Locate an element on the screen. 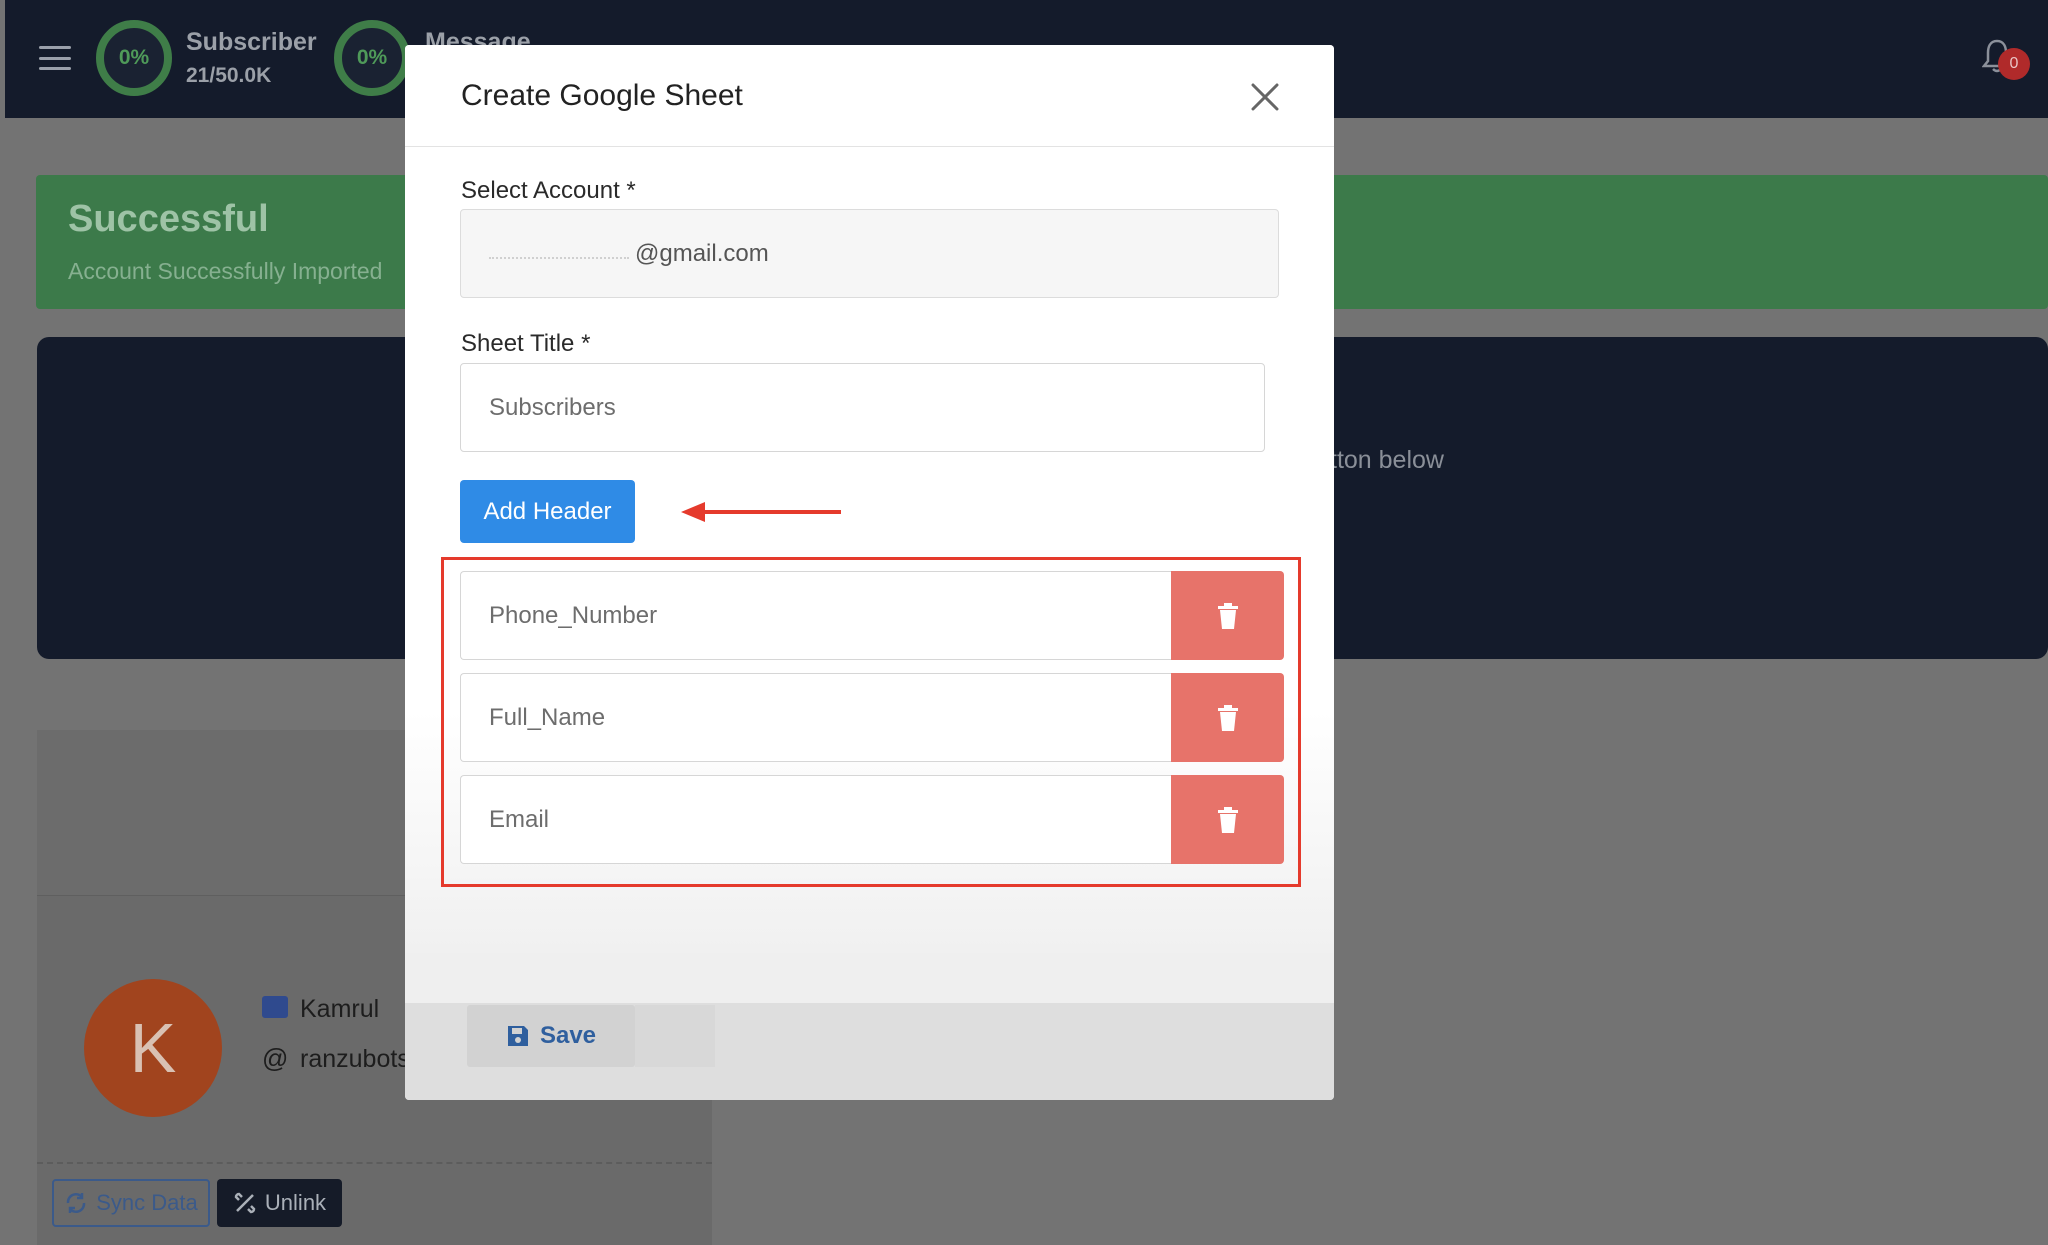  select-account-dropdown: @gmail.com is located at coordinates (869, 253).